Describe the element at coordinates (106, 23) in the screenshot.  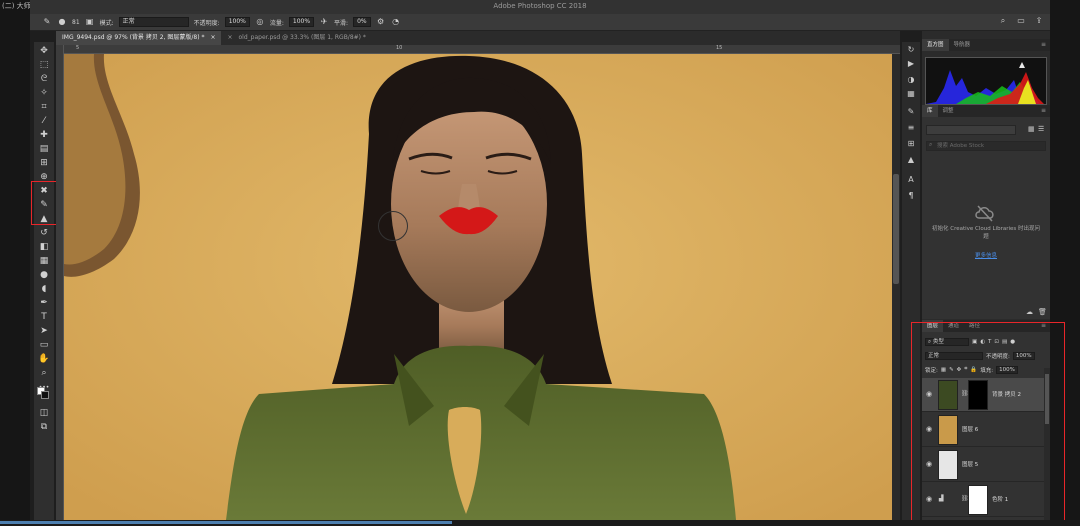
I see `mode-label: 模式:` at that location.